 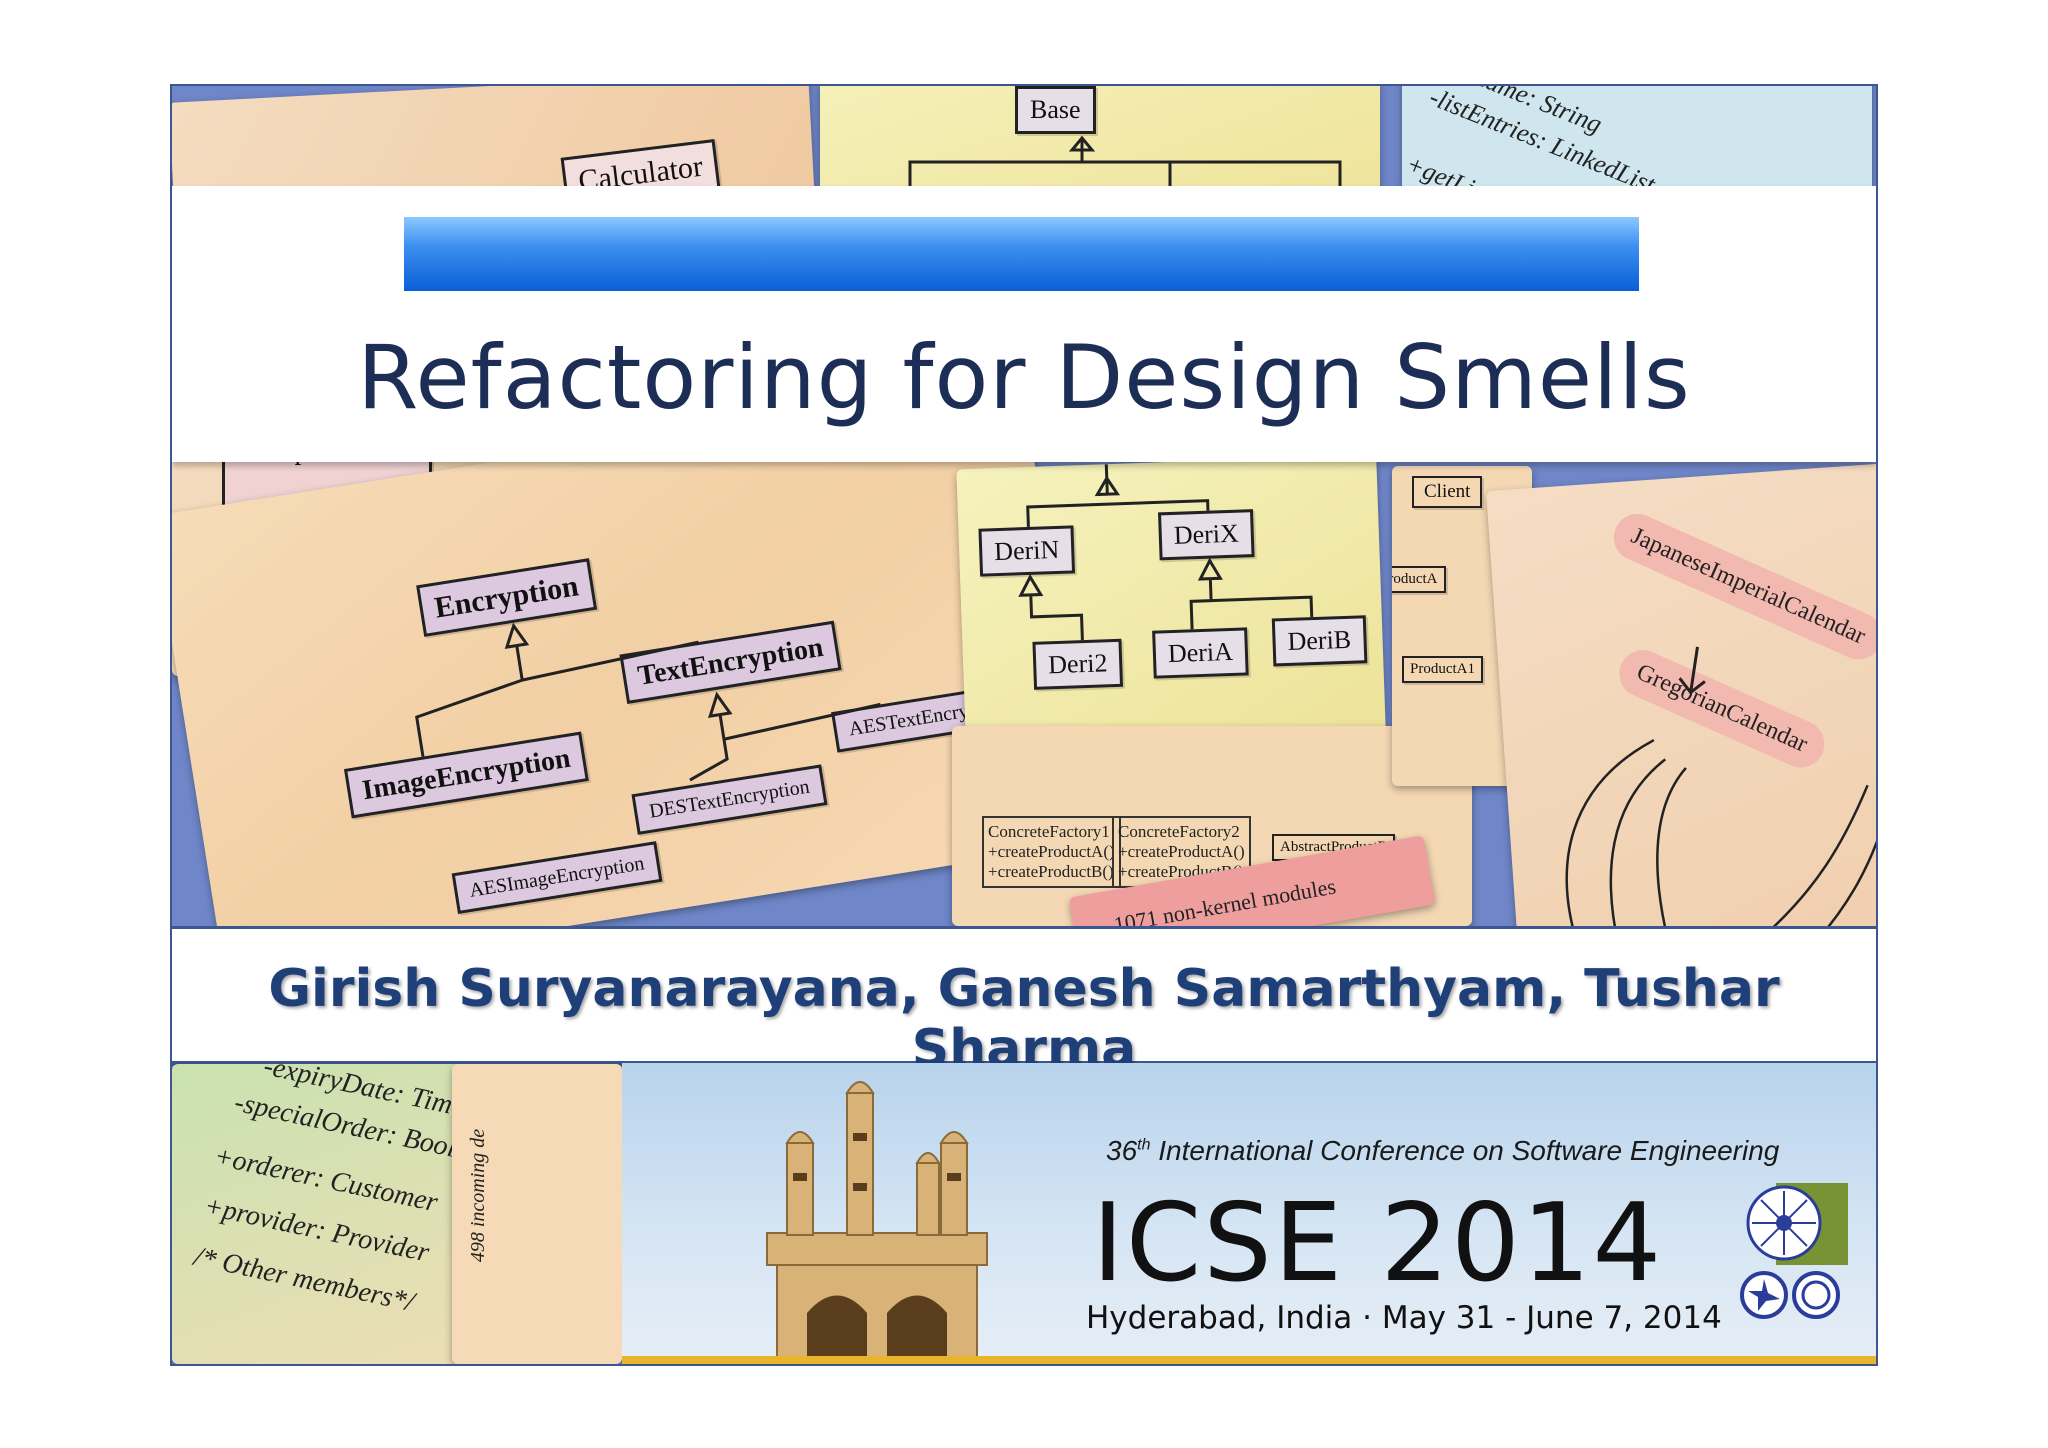 I want to click on charminar-image, so click(x=877, y=1221).